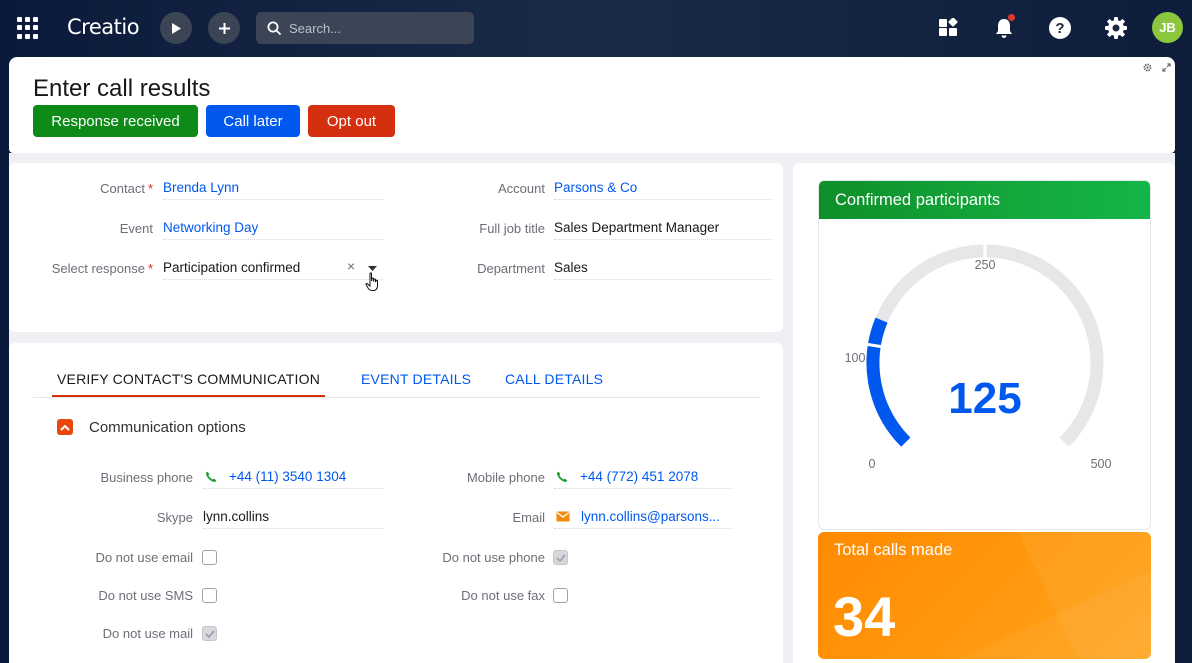 The image size is (1192, 663). Describe the element at coordinates (1147, 67) in the screenshot. I see `small-gear-icon` at that location.